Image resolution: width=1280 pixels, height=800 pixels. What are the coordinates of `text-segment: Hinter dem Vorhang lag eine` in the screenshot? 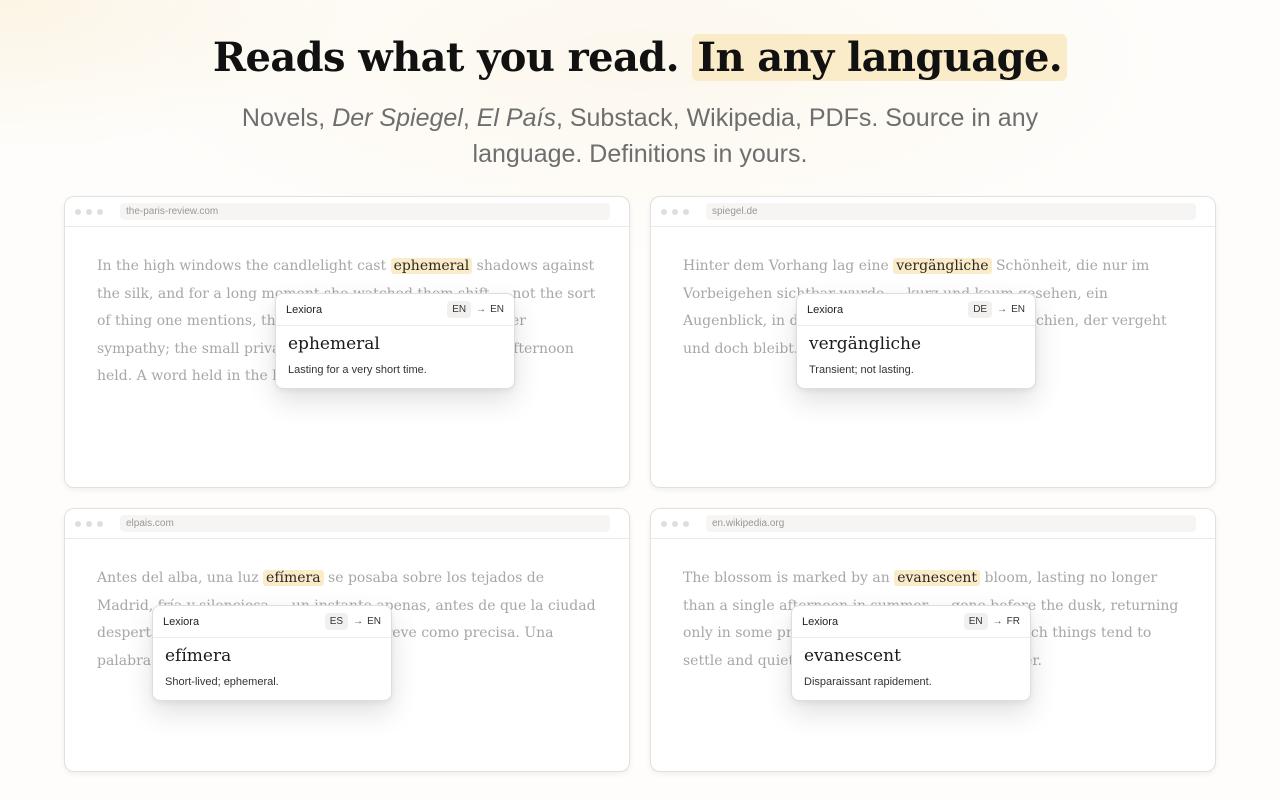 It's located at (788, 266).